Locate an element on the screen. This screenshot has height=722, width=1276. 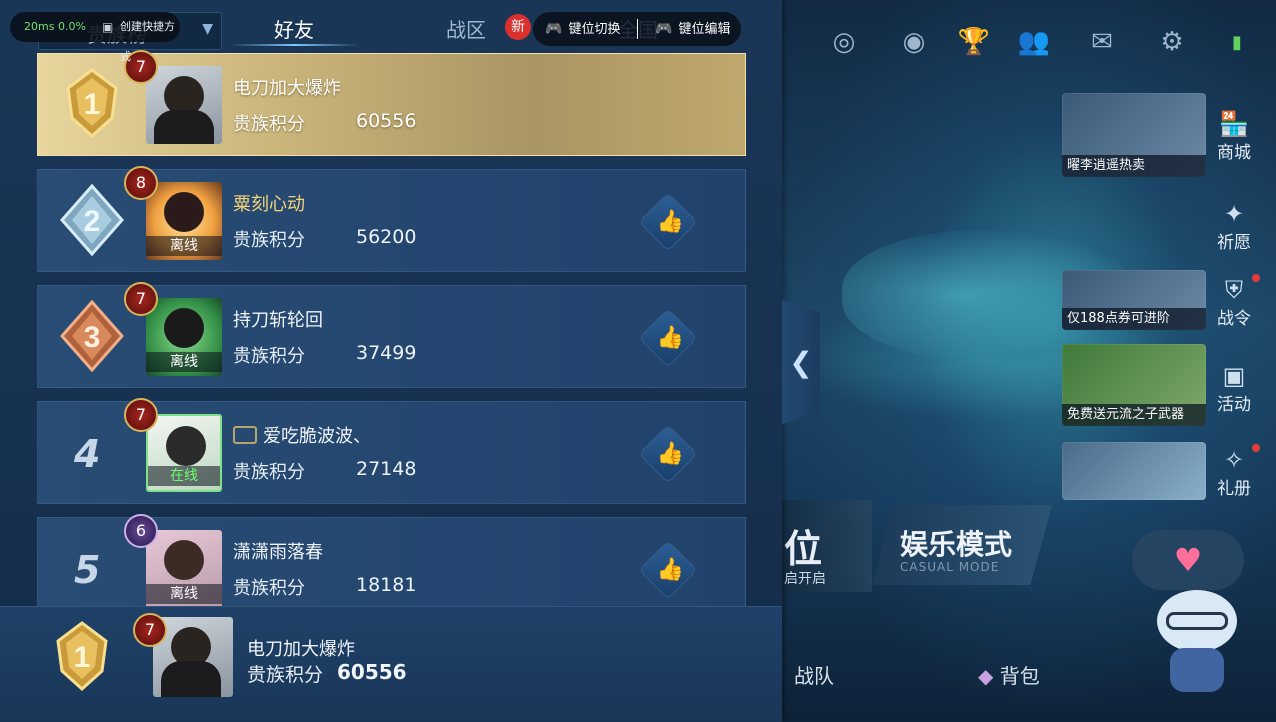
rank-number: 4 is located at coordinates (87, 454).